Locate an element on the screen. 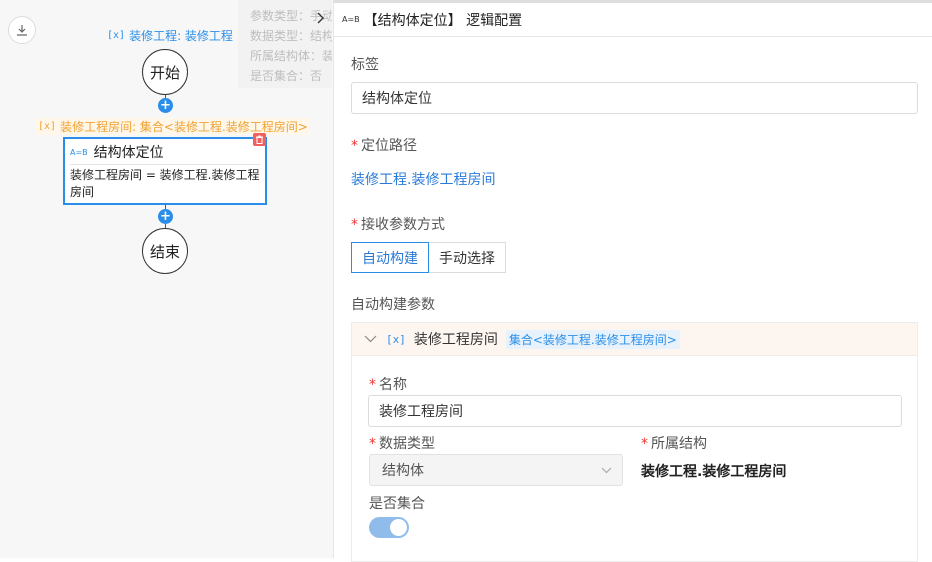  label-field-label: 标签 is located at coordinates (365, 65).